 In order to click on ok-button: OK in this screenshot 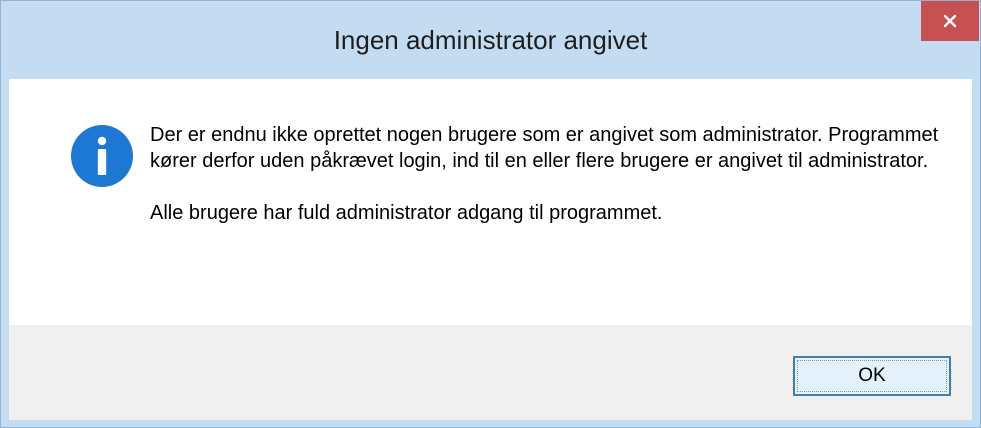, I will do `click(872, 376)`.